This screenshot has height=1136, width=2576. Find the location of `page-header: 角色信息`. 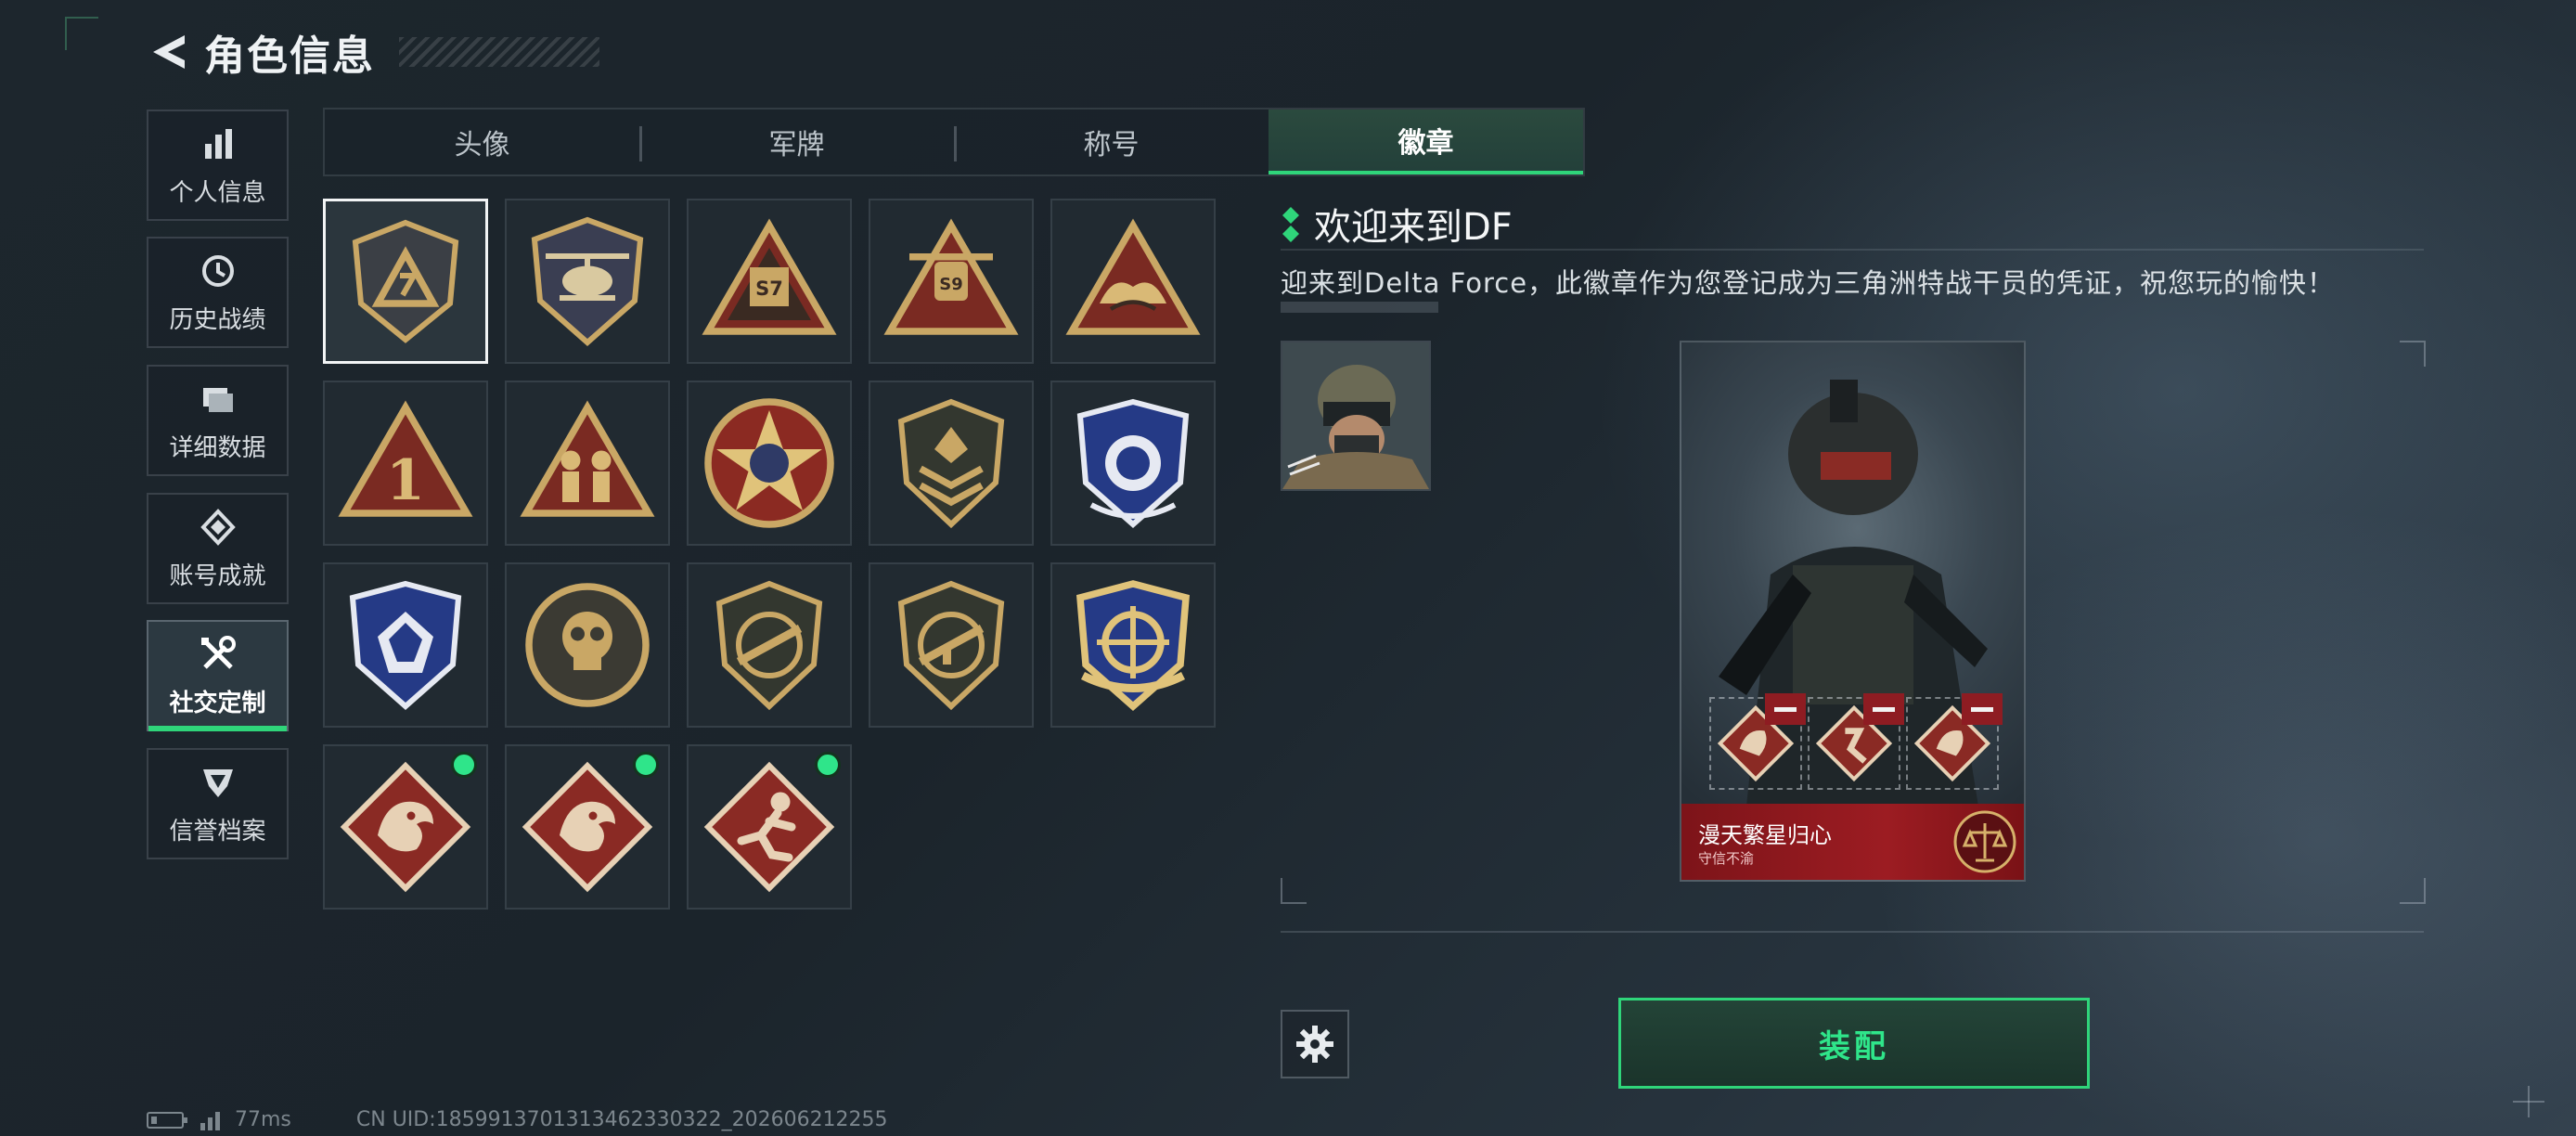

page-header: 角色信息 is located at coordinates (261, 53).